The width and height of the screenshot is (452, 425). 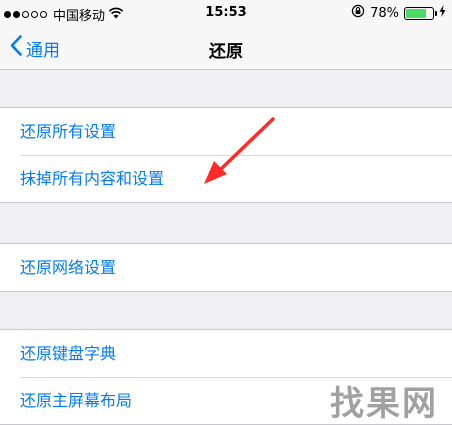 I want to click on navigation-bar: 通用 还原, so click(x=226, y=49).